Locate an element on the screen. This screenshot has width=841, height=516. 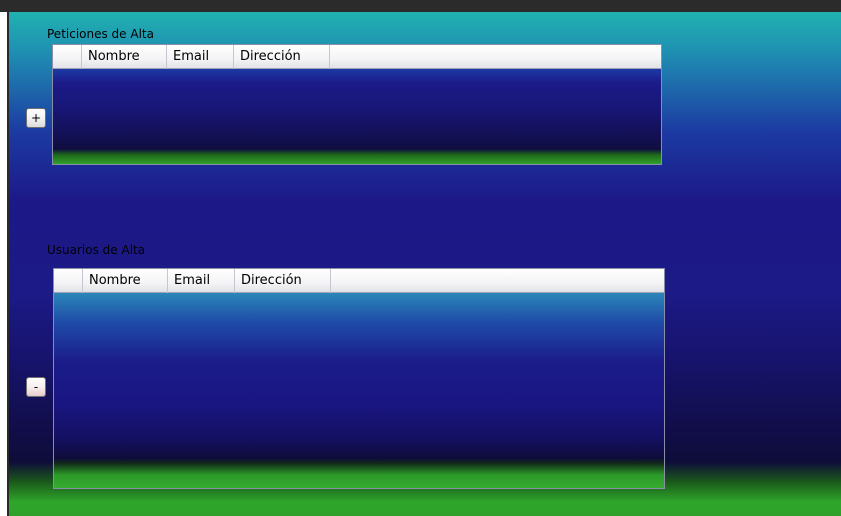
usuarios-row-header-column is located at coordinates (68, 281).